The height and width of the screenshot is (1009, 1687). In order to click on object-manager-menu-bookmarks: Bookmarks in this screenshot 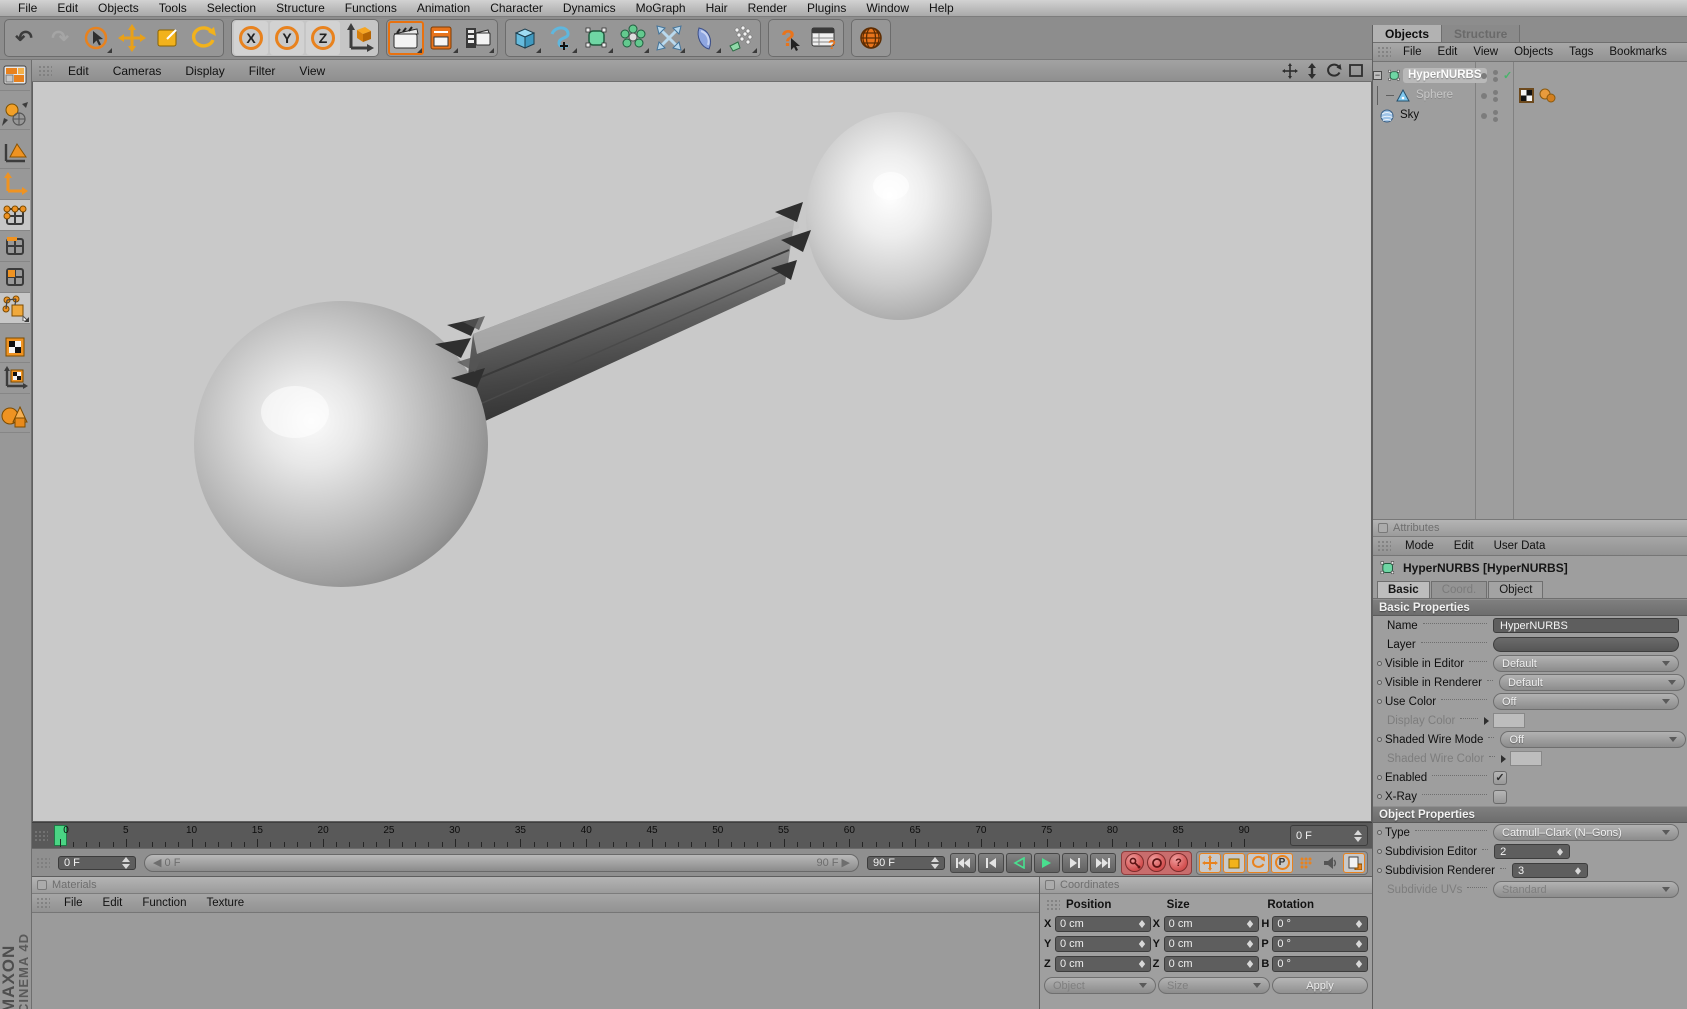, I will do `click(1638, 52)`.